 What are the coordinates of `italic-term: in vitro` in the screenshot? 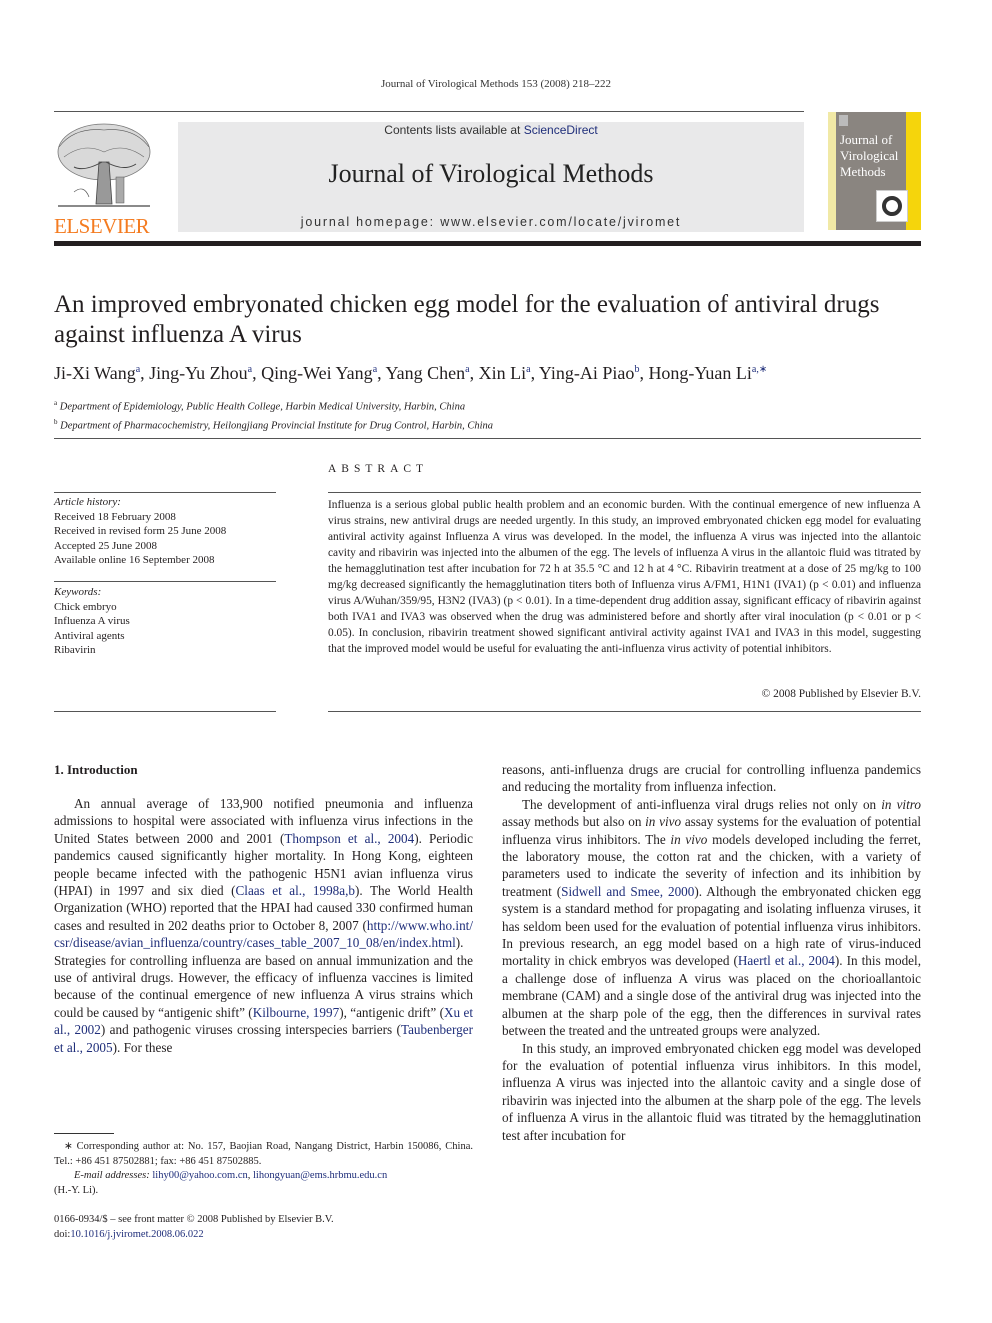 It's located at (901, 804).